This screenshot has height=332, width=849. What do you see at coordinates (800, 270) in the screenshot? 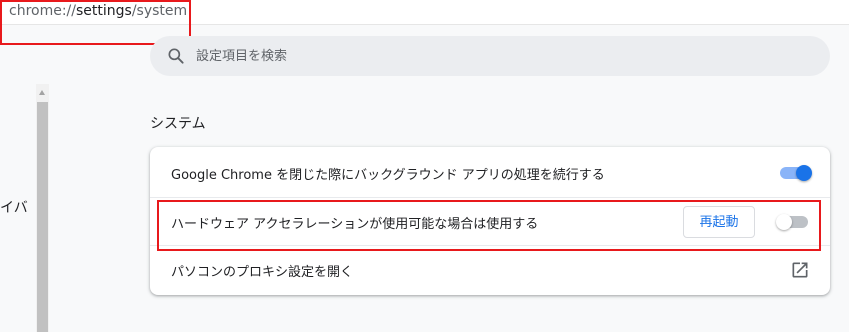
I see `open-in-new-icon` at bounding box center [800, 270].